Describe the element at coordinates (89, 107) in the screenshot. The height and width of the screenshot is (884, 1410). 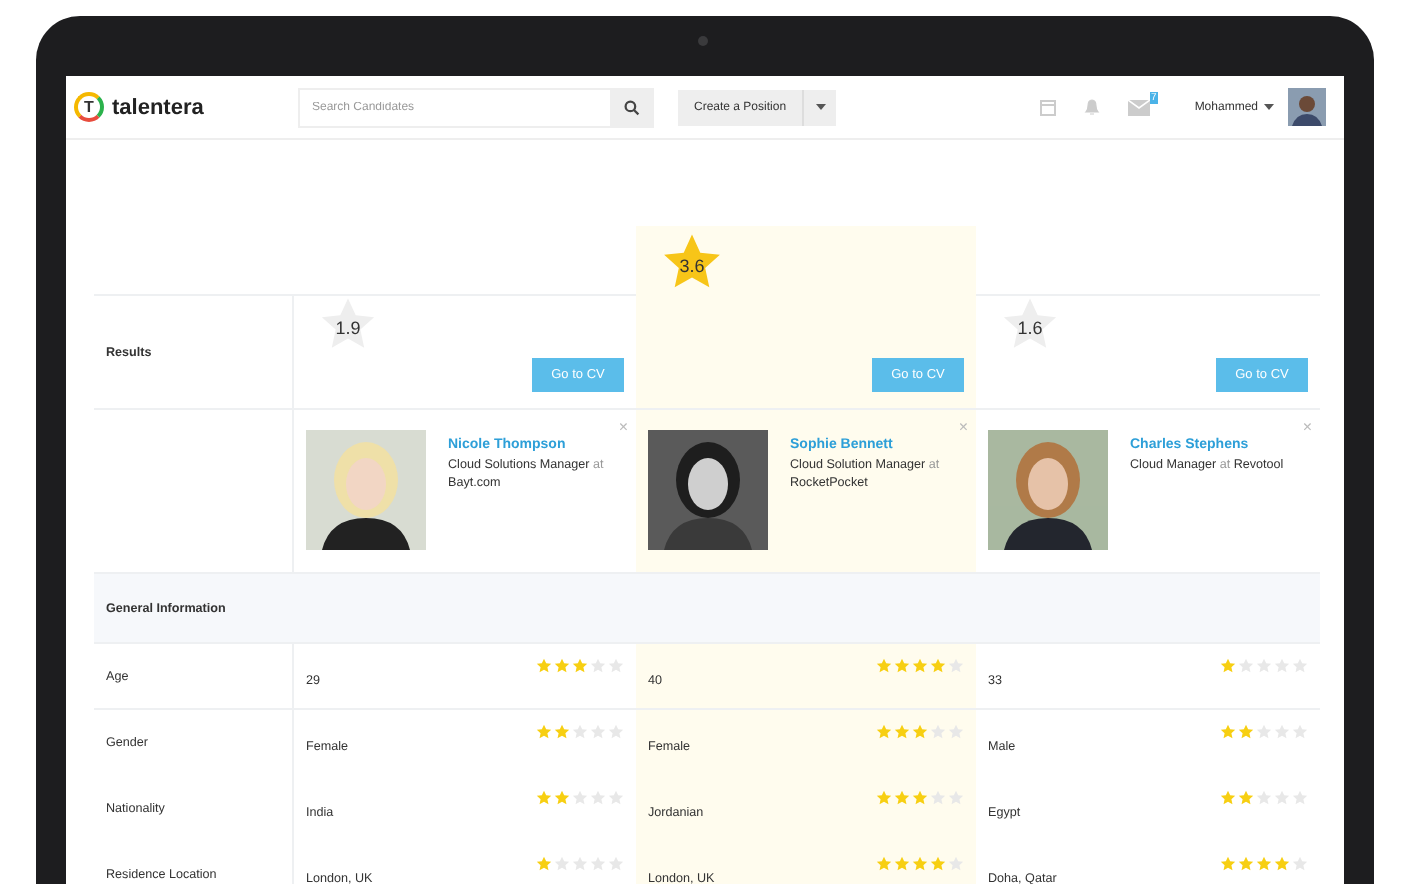
I see `logo-icon: T` at that location.